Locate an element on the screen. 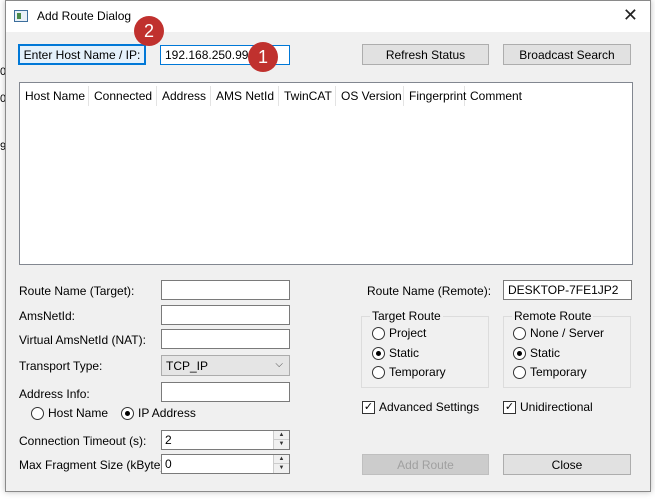  remote-none-server-label: None / Server is located at coordinates (567, 333).